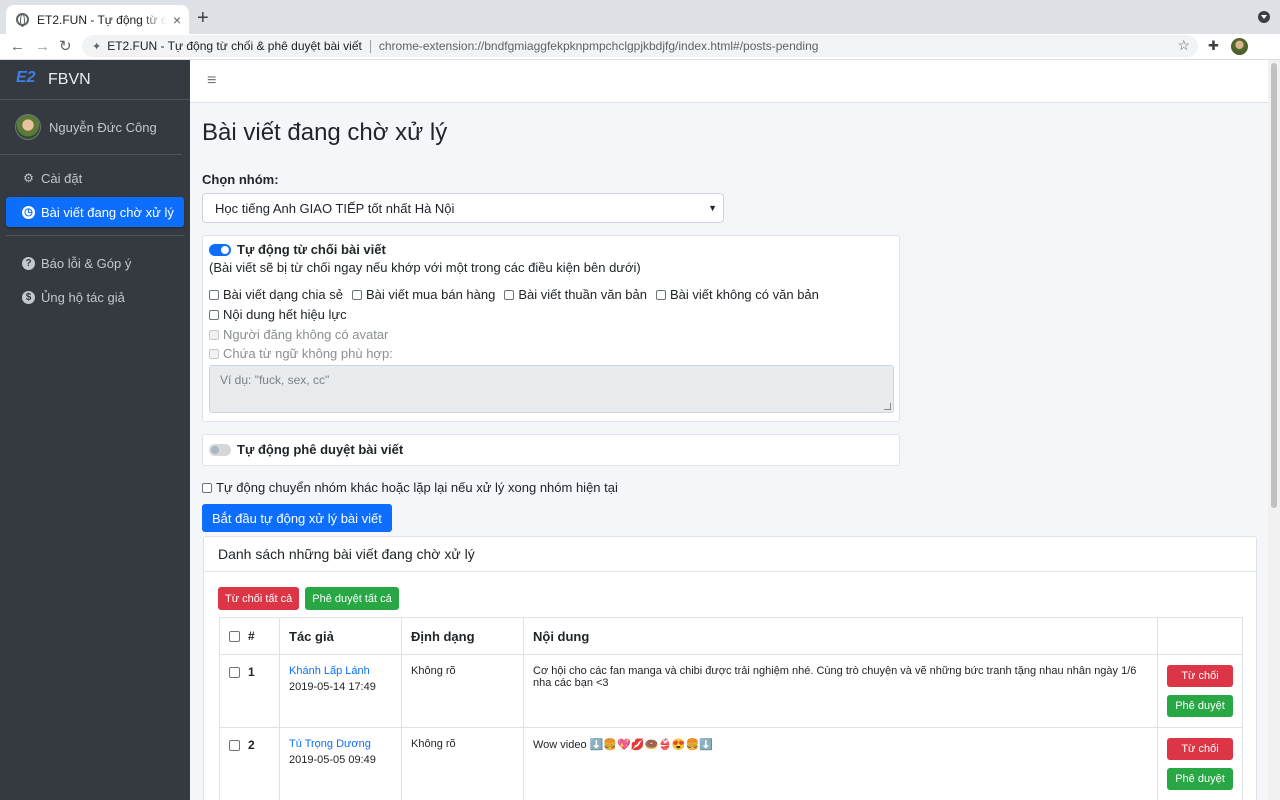 Image resolution: width=1280 pixels, height=800 pixels. I want to click on page-scrollbar, so click(1274, 430).